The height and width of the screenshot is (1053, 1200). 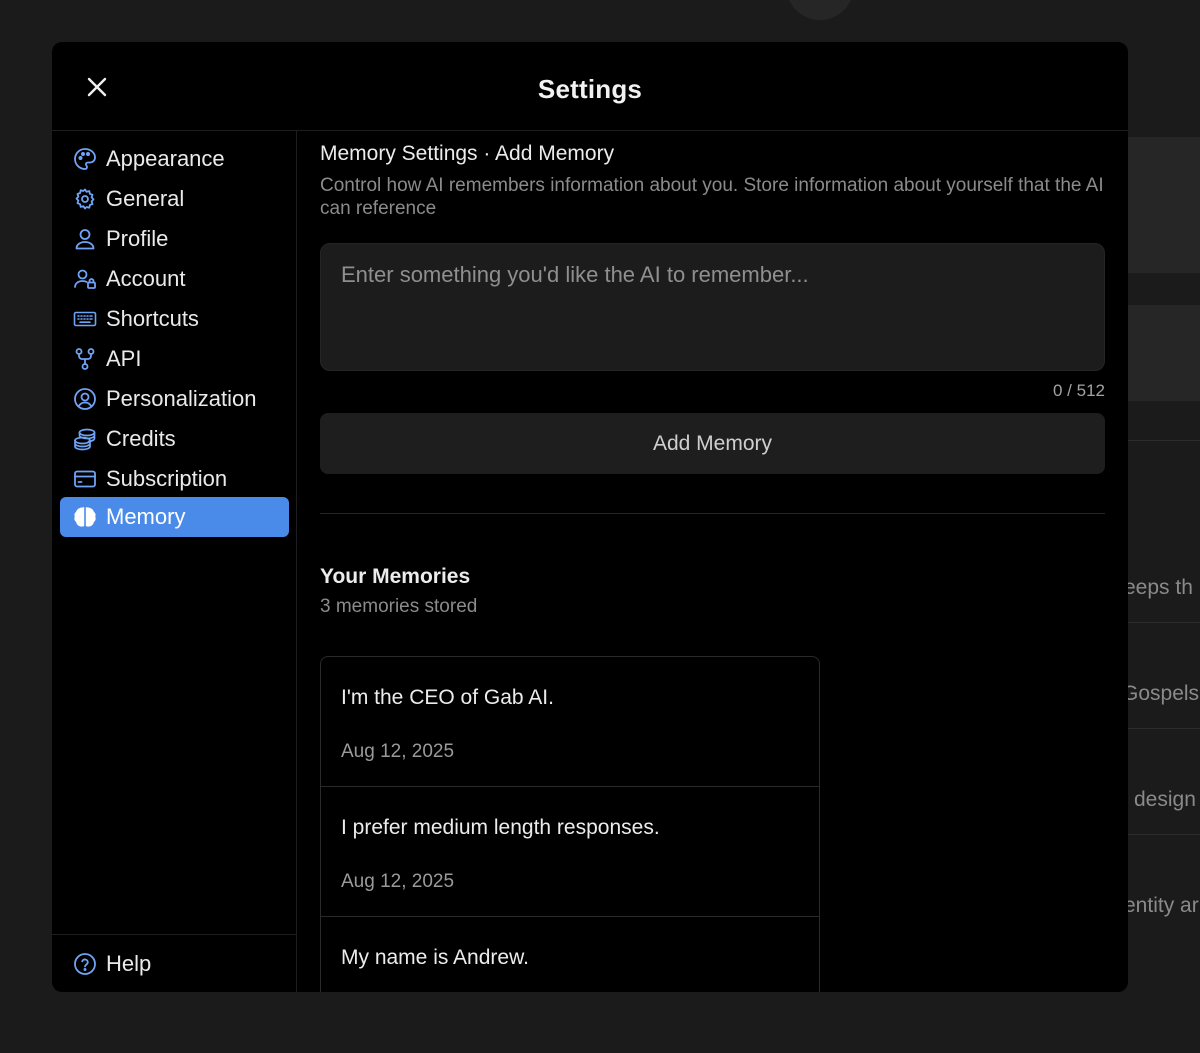 What do you see at coordinates (137, 238) in the screenshot?
I see `sidebar-item-label: Profile` at bounding box center [137, 238].